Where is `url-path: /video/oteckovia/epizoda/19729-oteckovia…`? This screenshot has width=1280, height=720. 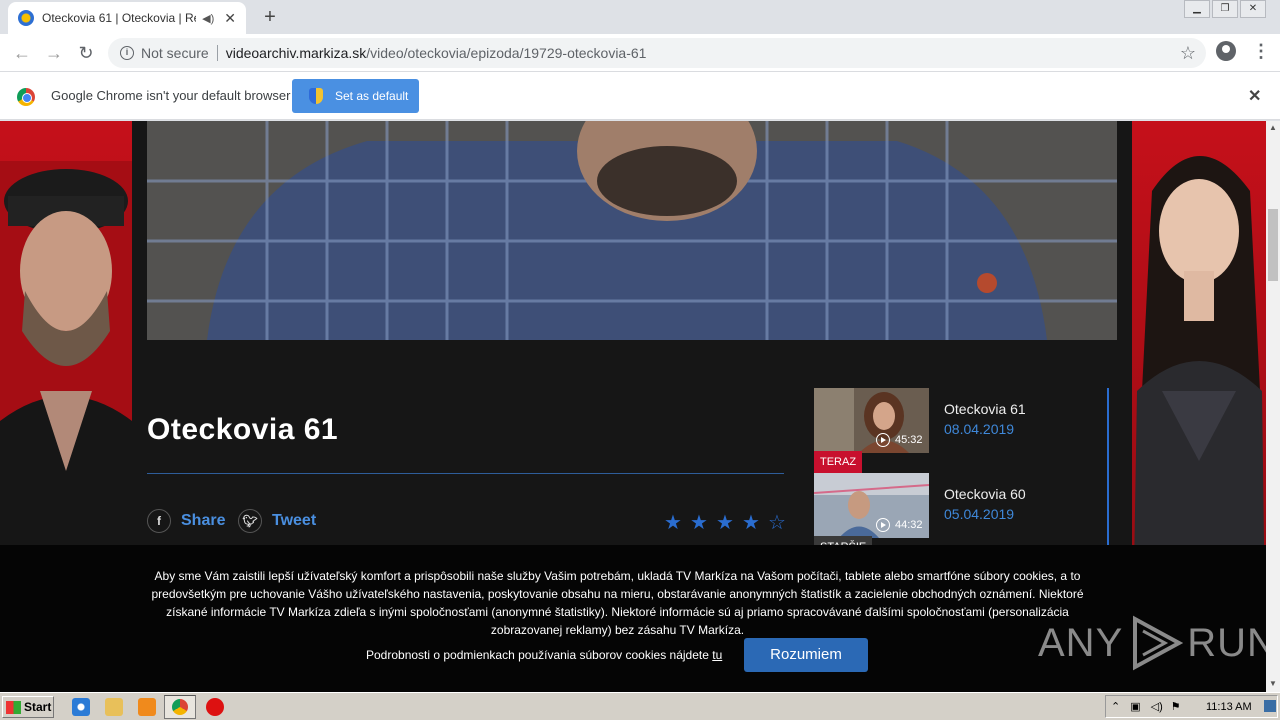 url-path: /video/oteckovia/epizoda/19729-oteckovia… is located at coordinates (506, 53).